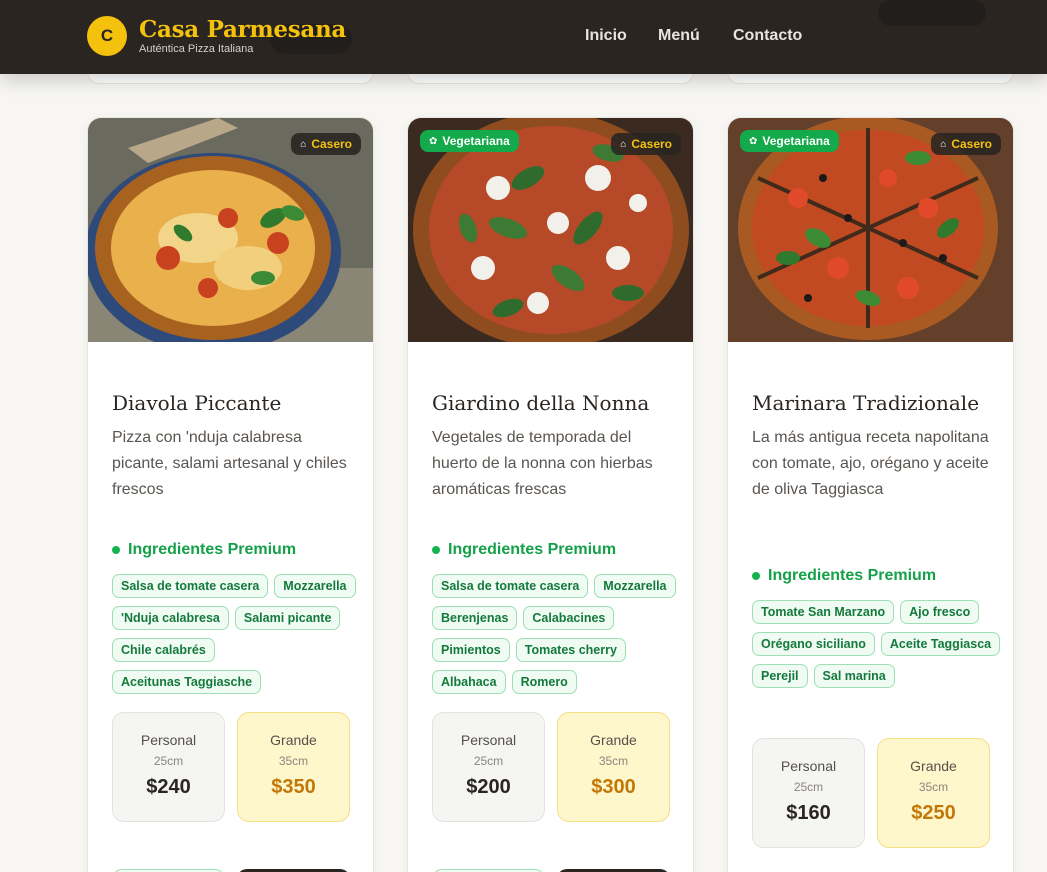  Describe the element at coordinates (933, 813) in the screenshot. I see `price-value: $250` at that location.